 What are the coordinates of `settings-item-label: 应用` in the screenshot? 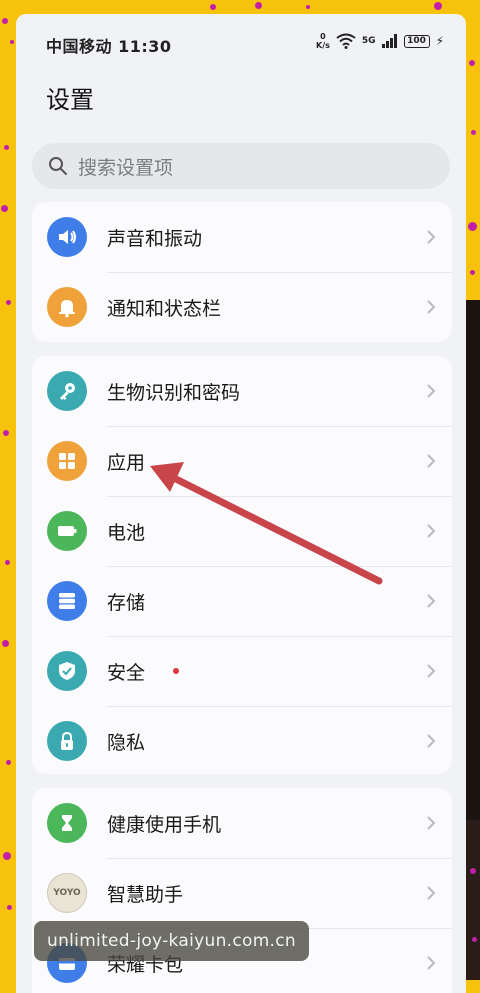 It's located at (126, 462).